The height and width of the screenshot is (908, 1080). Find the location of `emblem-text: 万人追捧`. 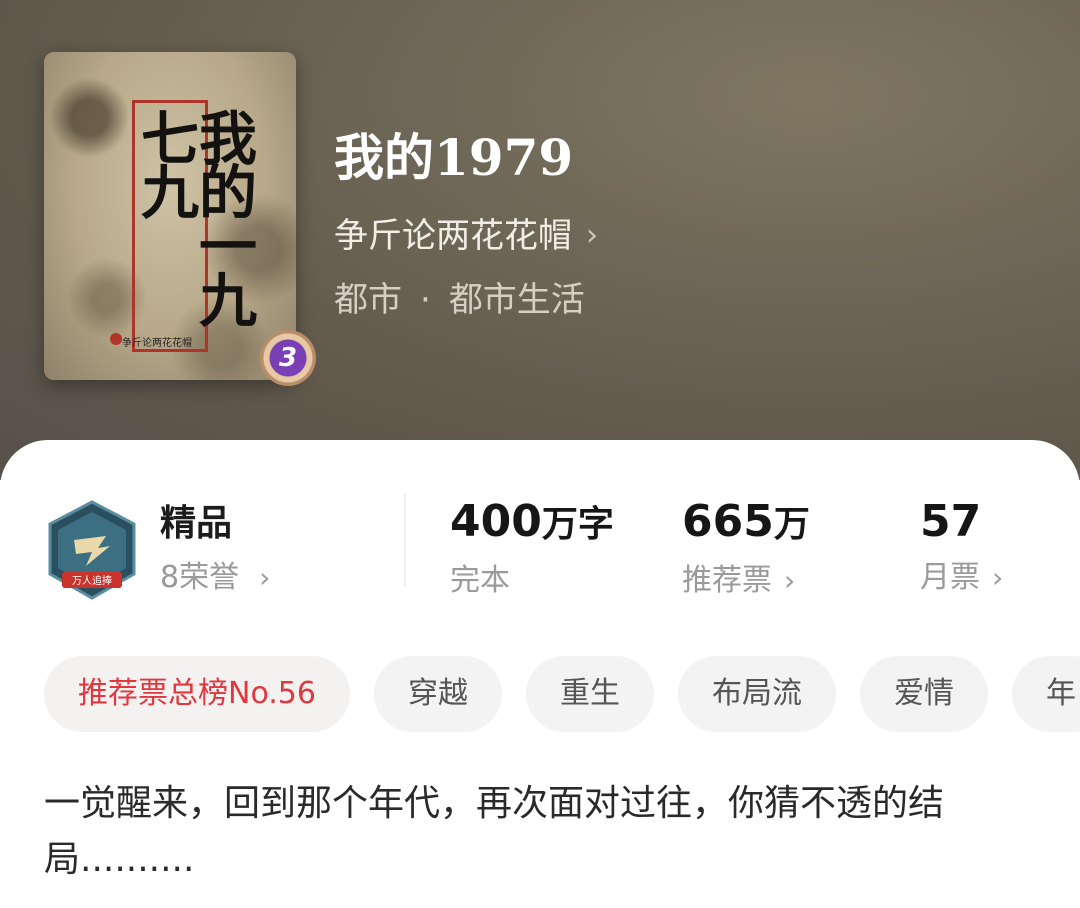

emblem-text: 万人追捧 is located at coordinates (92, 580).